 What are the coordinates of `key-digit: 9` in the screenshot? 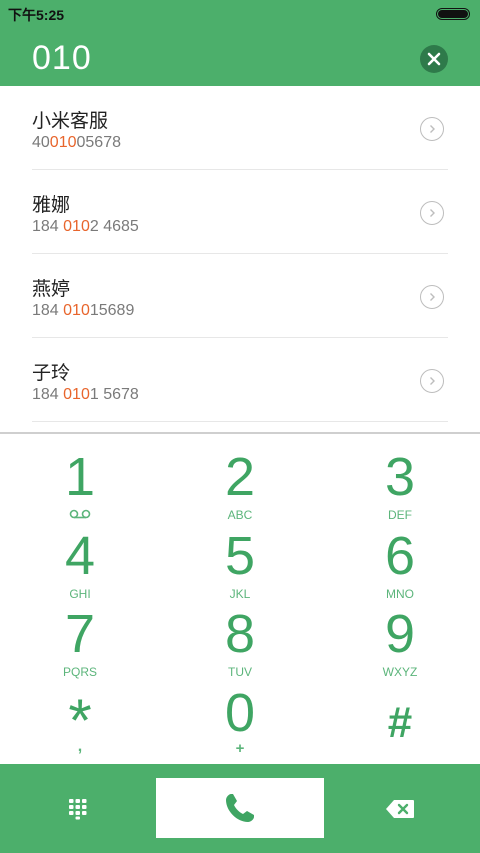 It's located at (400, 634).